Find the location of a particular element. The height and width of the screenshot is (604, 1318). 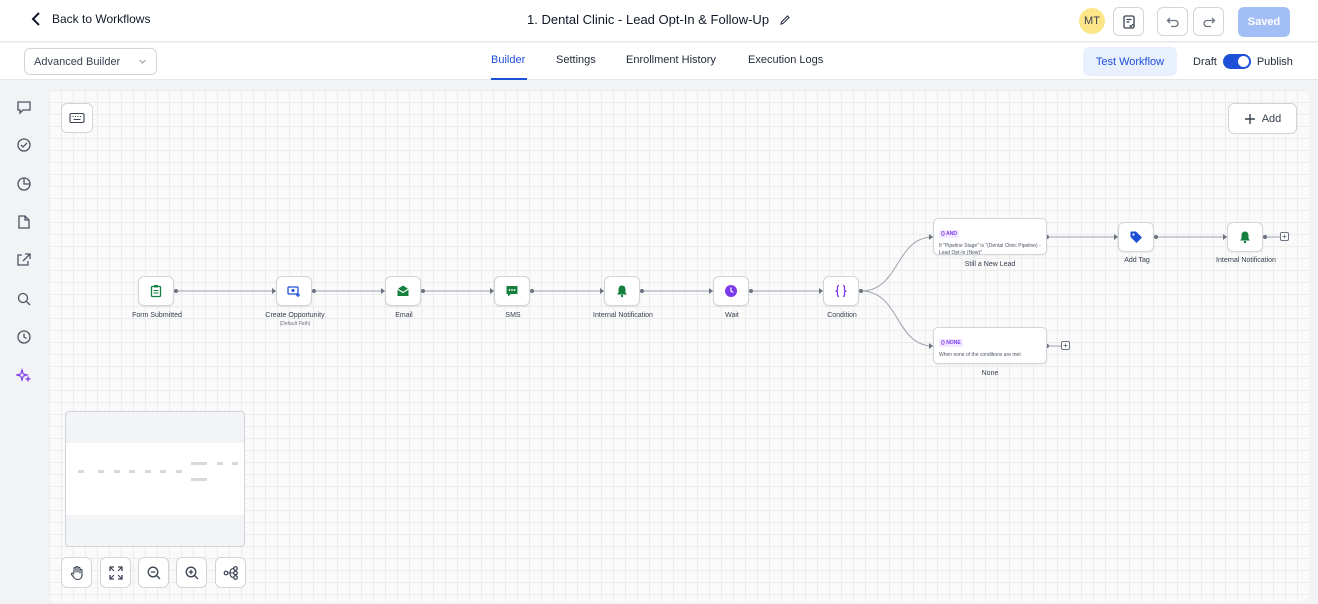

keyboard-icon is located at coordinates (77, 118).